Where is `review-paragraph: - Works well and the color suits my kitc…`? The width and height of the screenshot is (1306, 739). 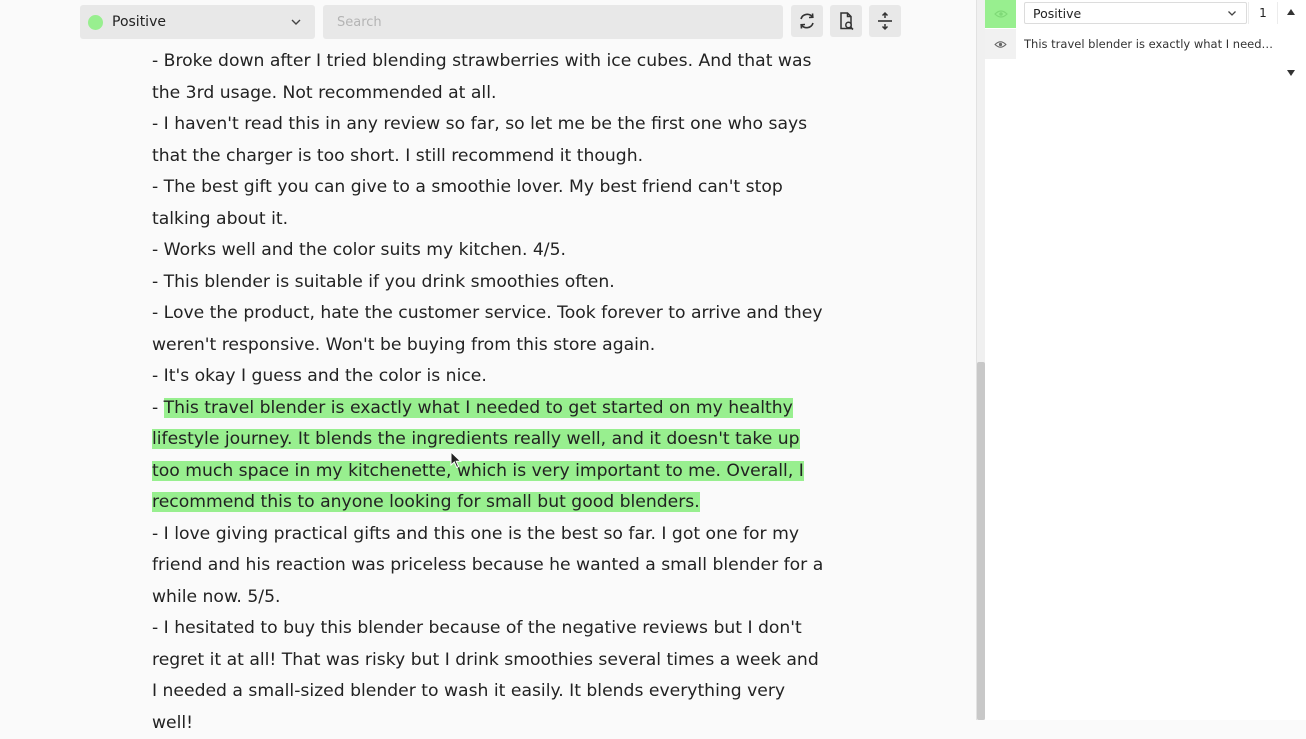
review-paragraph: - Works well and the color suits my kitc… is located at coordinates (359, 250).